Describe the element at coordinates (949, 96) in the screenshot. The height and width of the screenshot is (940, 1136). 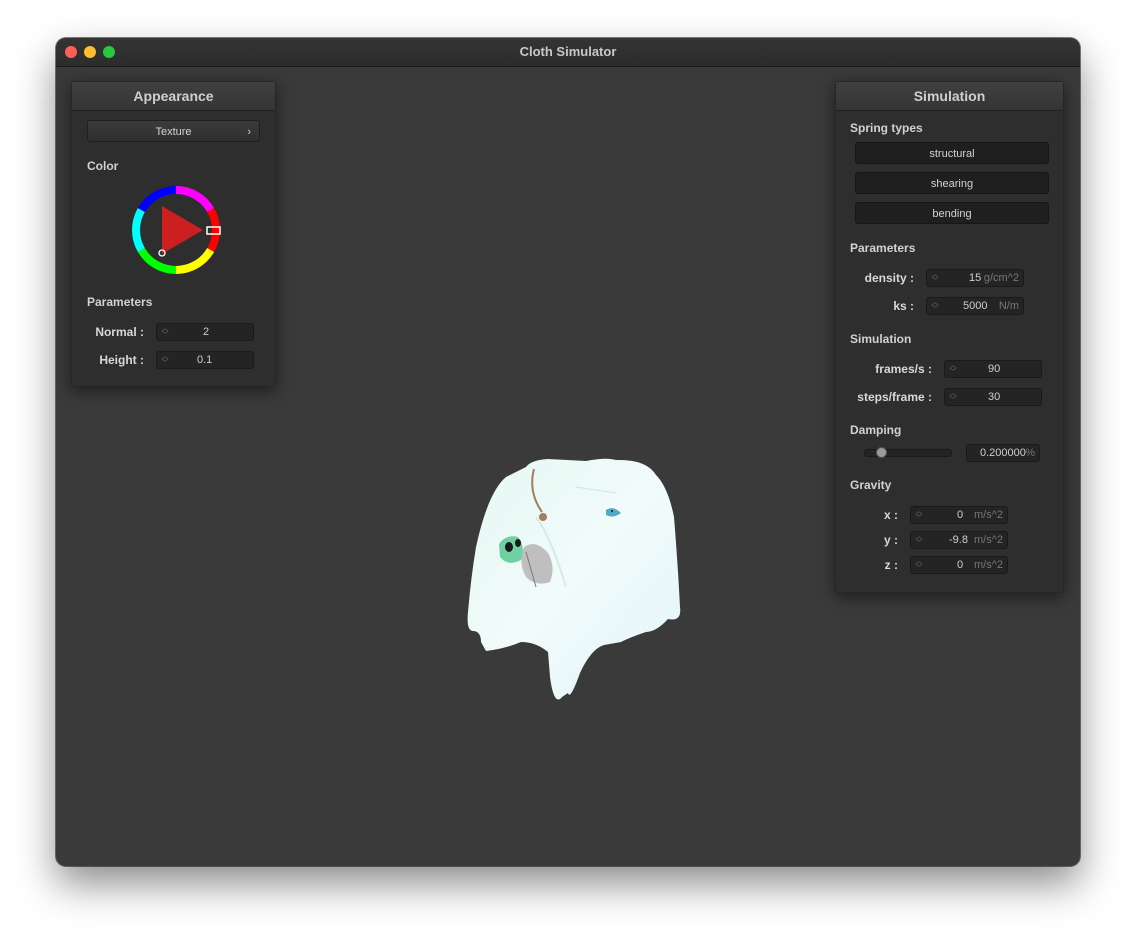
I see `simulation-panel-header: Simulation` at that location.